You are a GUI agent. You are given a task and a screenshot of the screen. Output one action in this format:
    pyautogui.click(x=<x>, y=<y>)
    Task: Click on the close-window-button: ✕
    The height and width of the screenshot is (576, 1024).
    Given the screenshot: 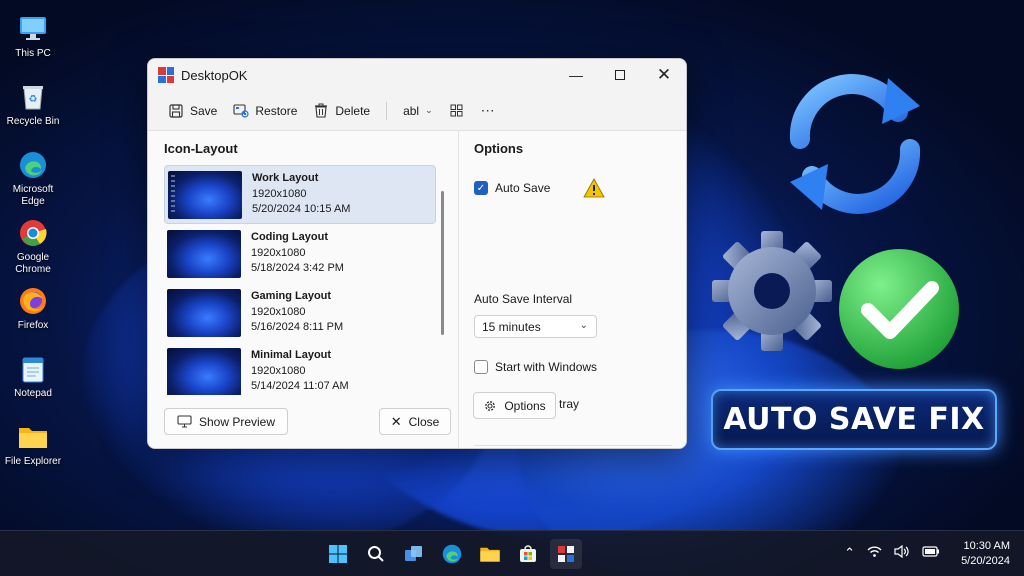 What is the action you would take?
    pyautogui.click(x=664, y=75)
    